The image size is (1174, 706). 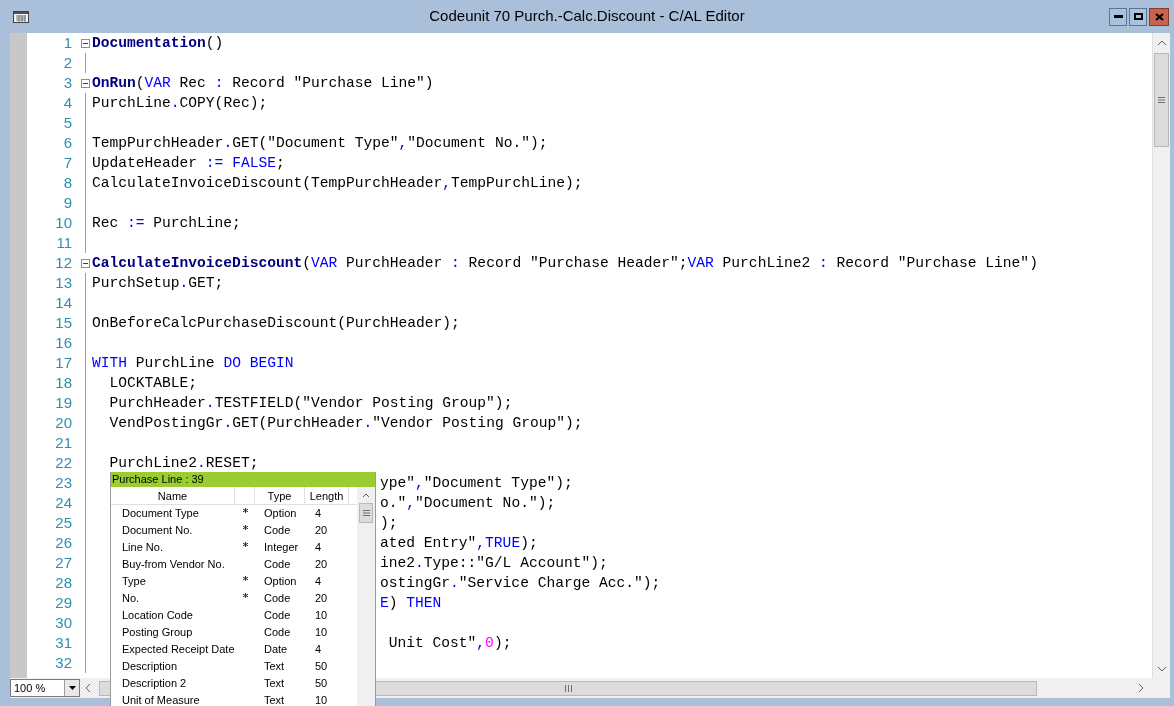 What do you see at coordinates (63, 423) in the screenshot?
I see `line-number: 20` at bounding box center [63, 423].